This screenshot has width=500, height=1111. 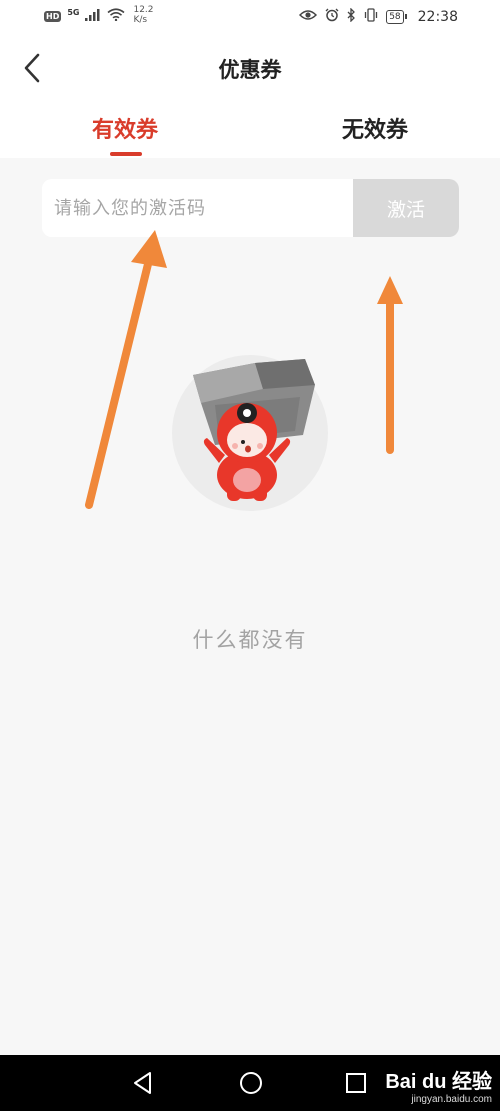 What do you see at coordinates (53, 16) in the screenshot?
I see `hd-badge: HD` at bounding box center [53, 16].